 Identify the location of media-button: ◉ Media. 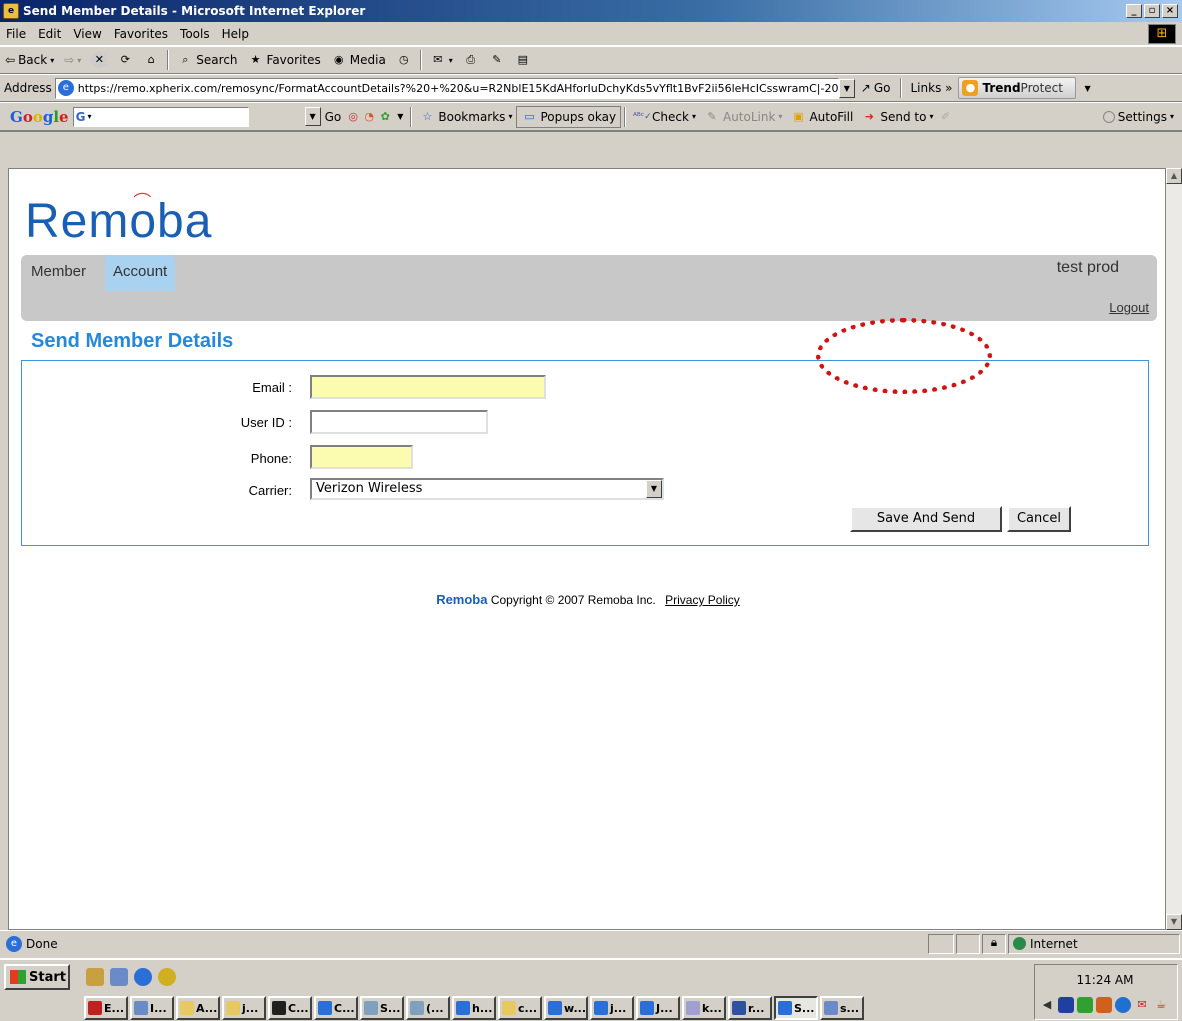
(358, 60).